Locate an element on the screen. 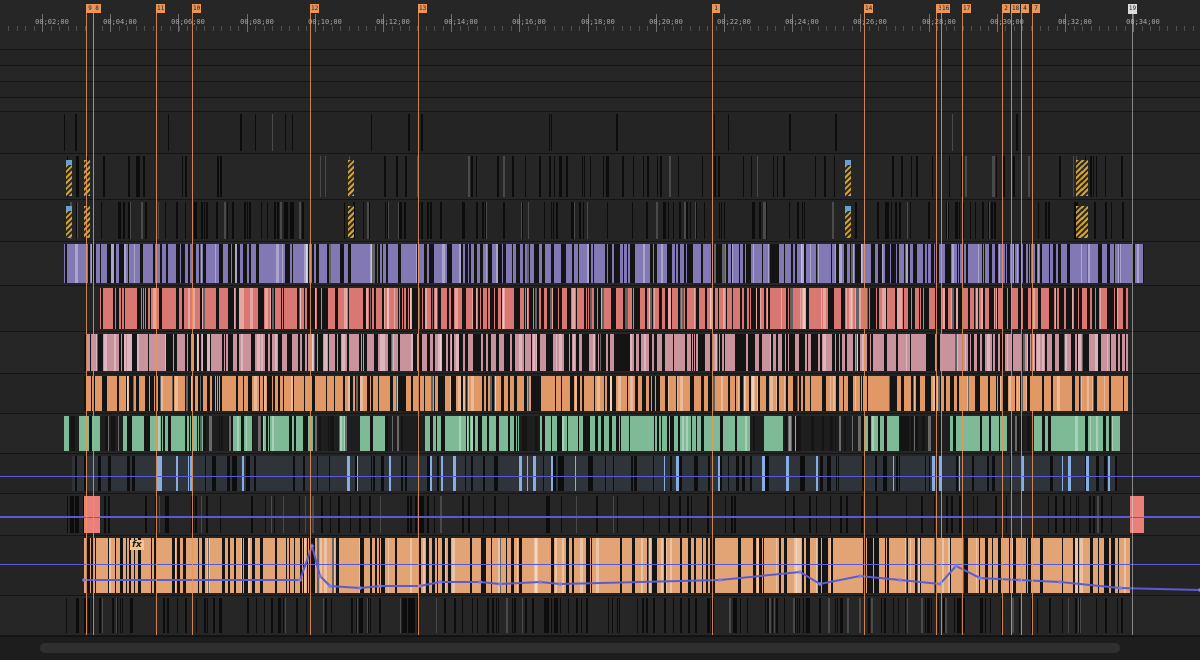 The height and width of the screenshot is (660, 1200). horizontal-scrollbar is located at coordinates (600, 648).